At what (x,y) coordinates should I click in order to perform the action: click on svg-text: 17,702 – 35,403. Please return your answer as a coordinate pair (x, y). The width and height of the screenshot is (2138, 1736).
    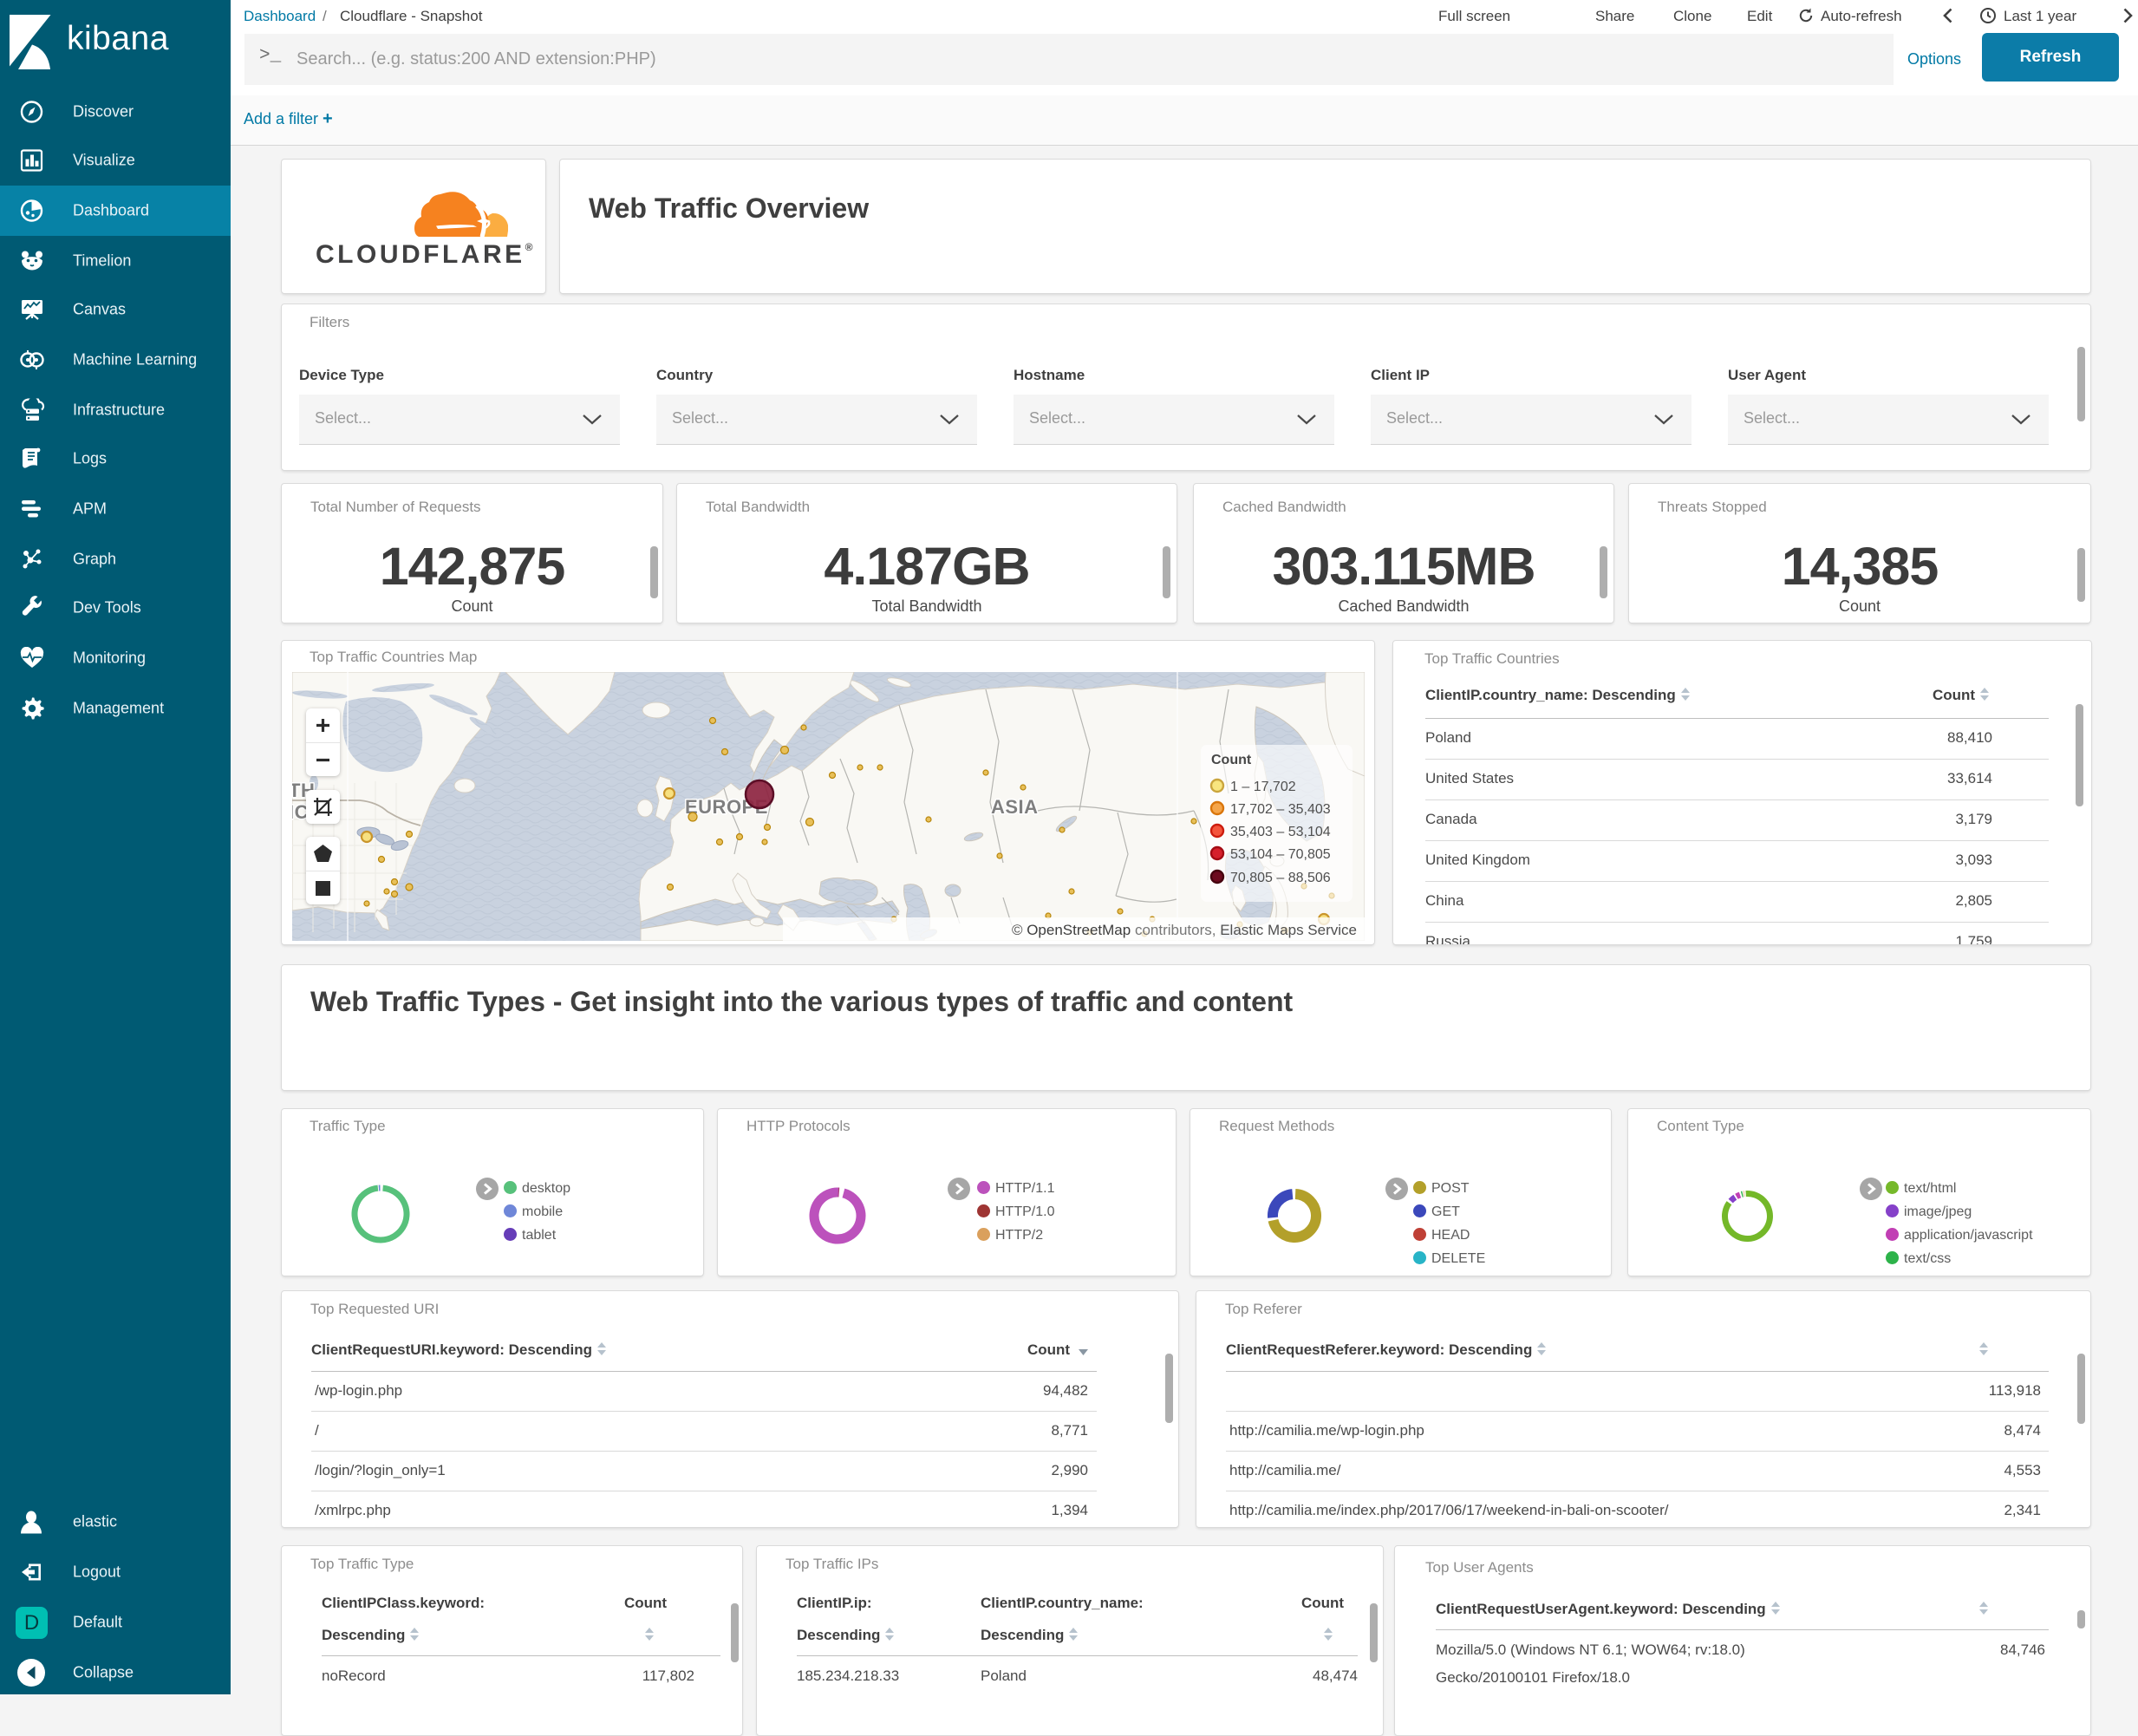
    Looking at the image, I should click on (1280, 809).